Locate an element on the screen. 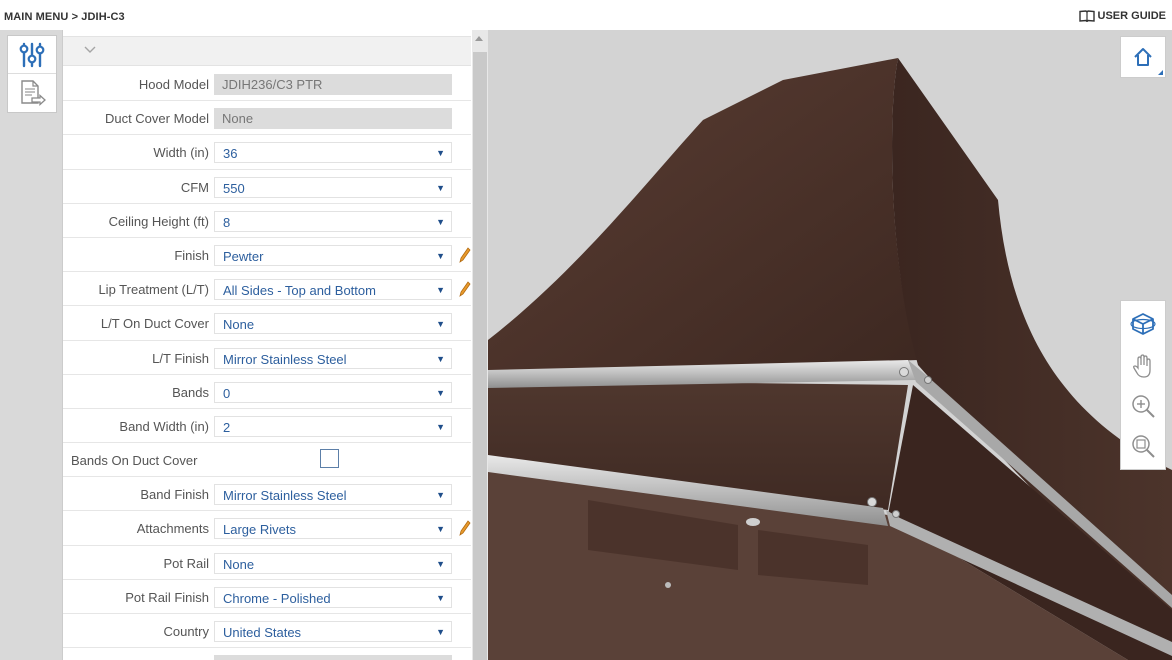 The height and width of the screenshot is (660, 1172). navigation-toolbar is located at coordinates (1143, 385).